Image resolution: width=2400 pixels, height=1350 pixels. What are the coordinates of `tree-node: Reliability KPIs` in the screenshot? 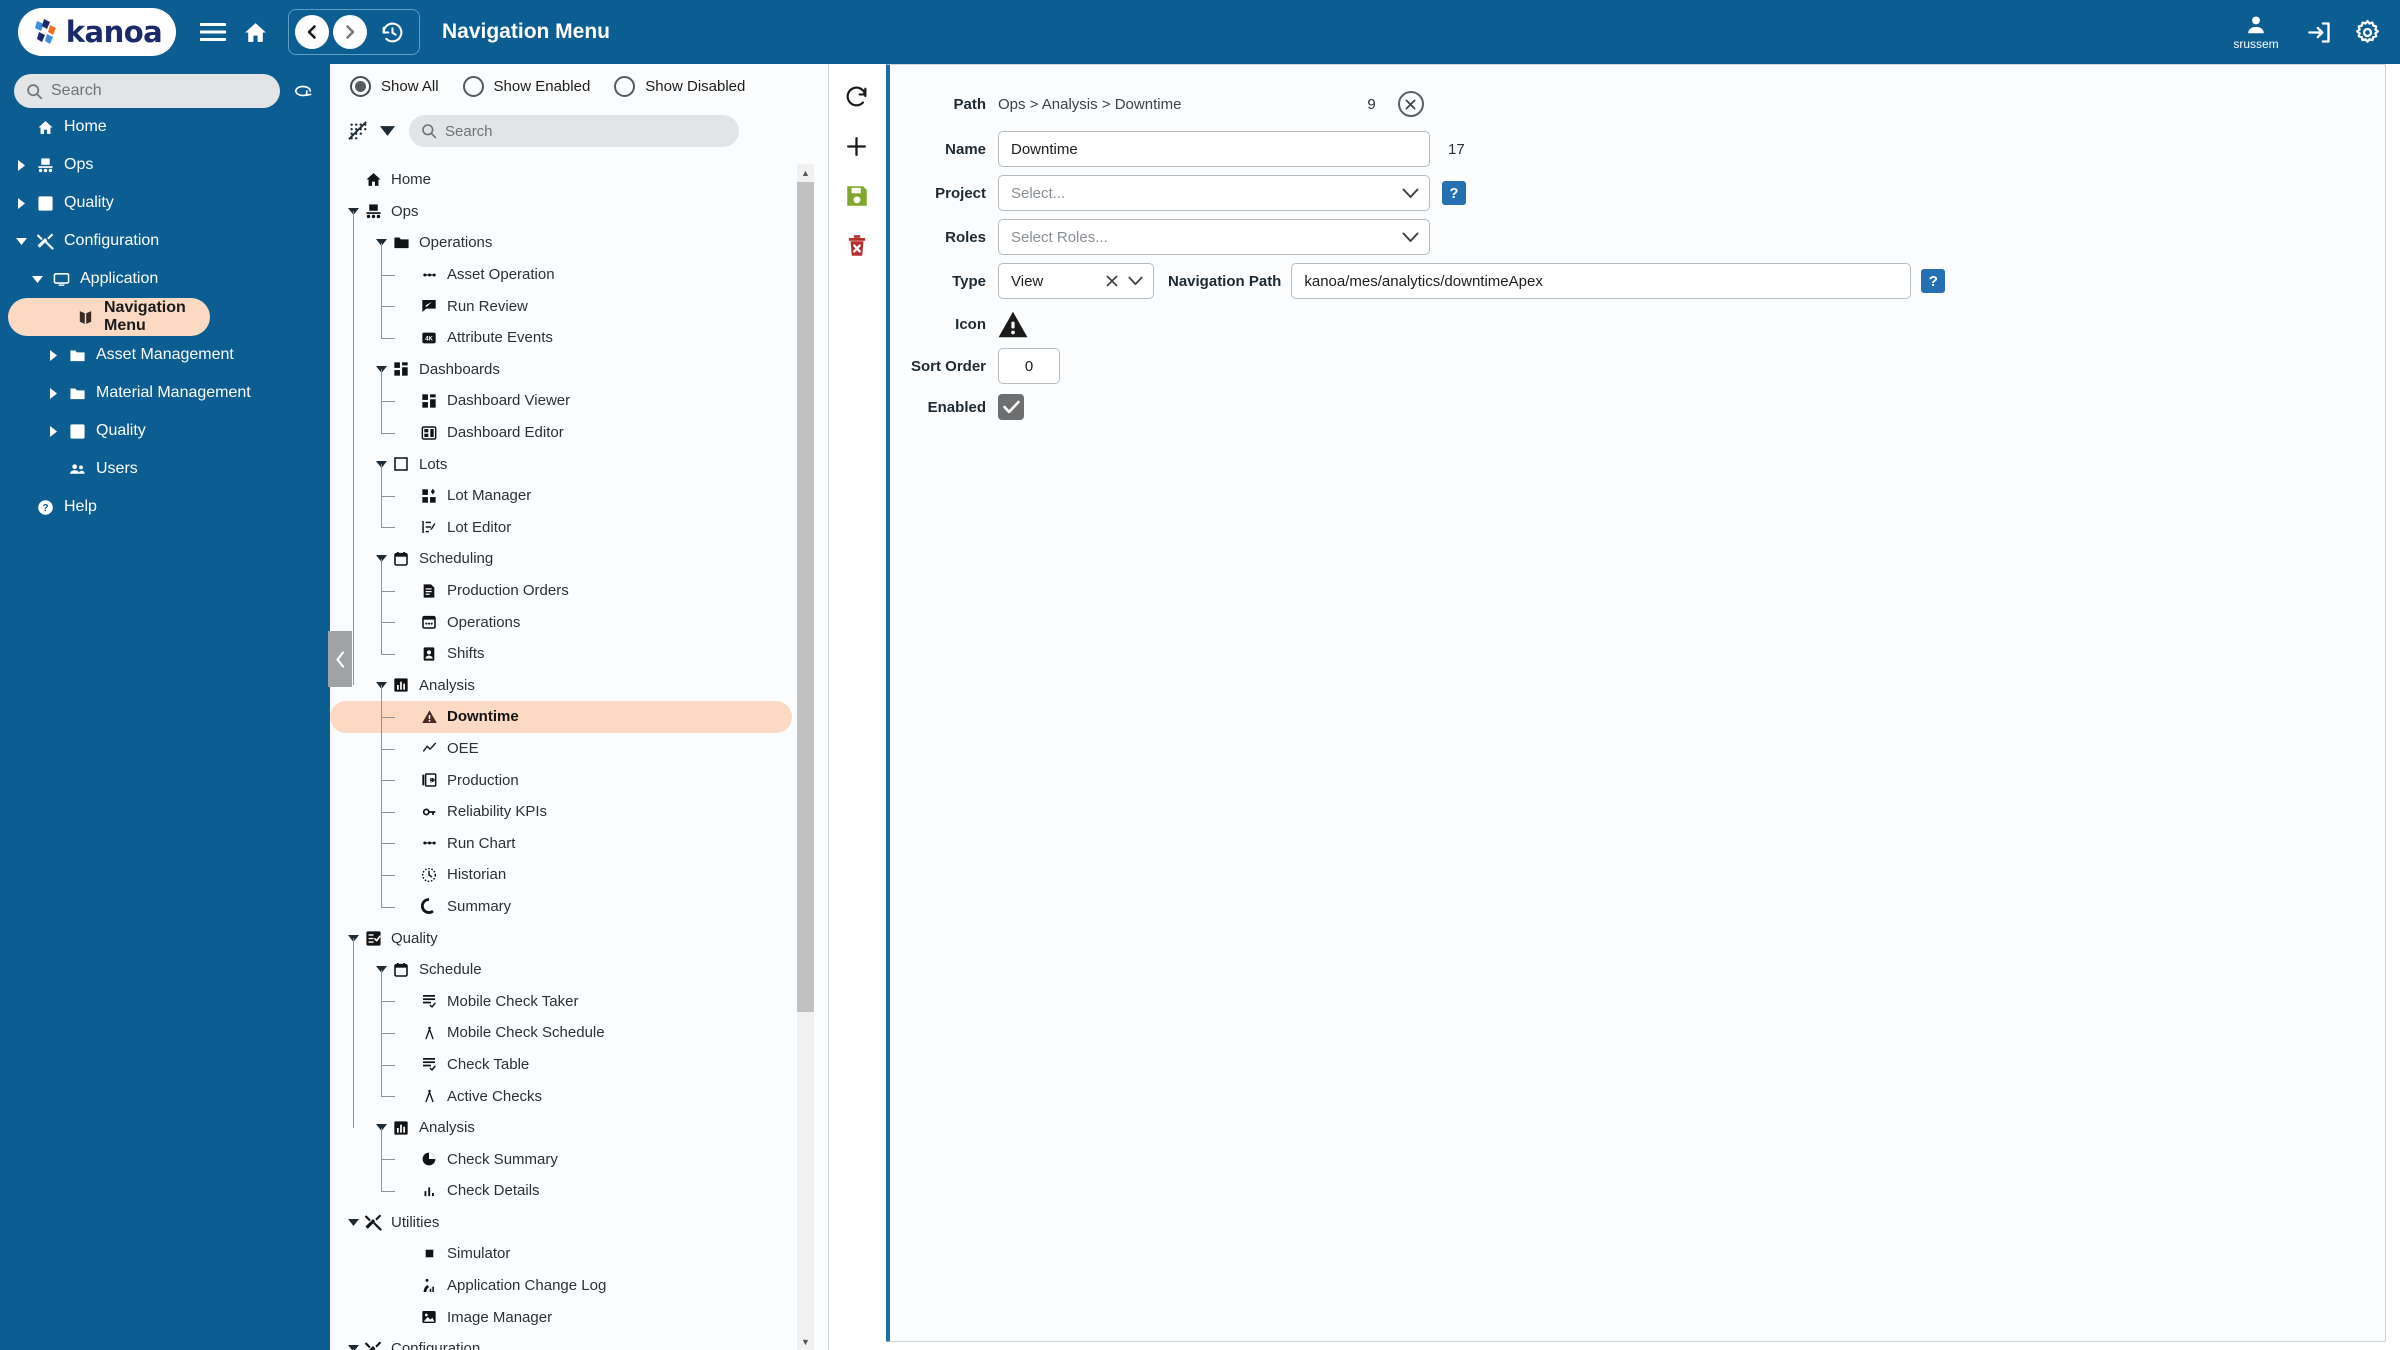 It's located at (573, 812).